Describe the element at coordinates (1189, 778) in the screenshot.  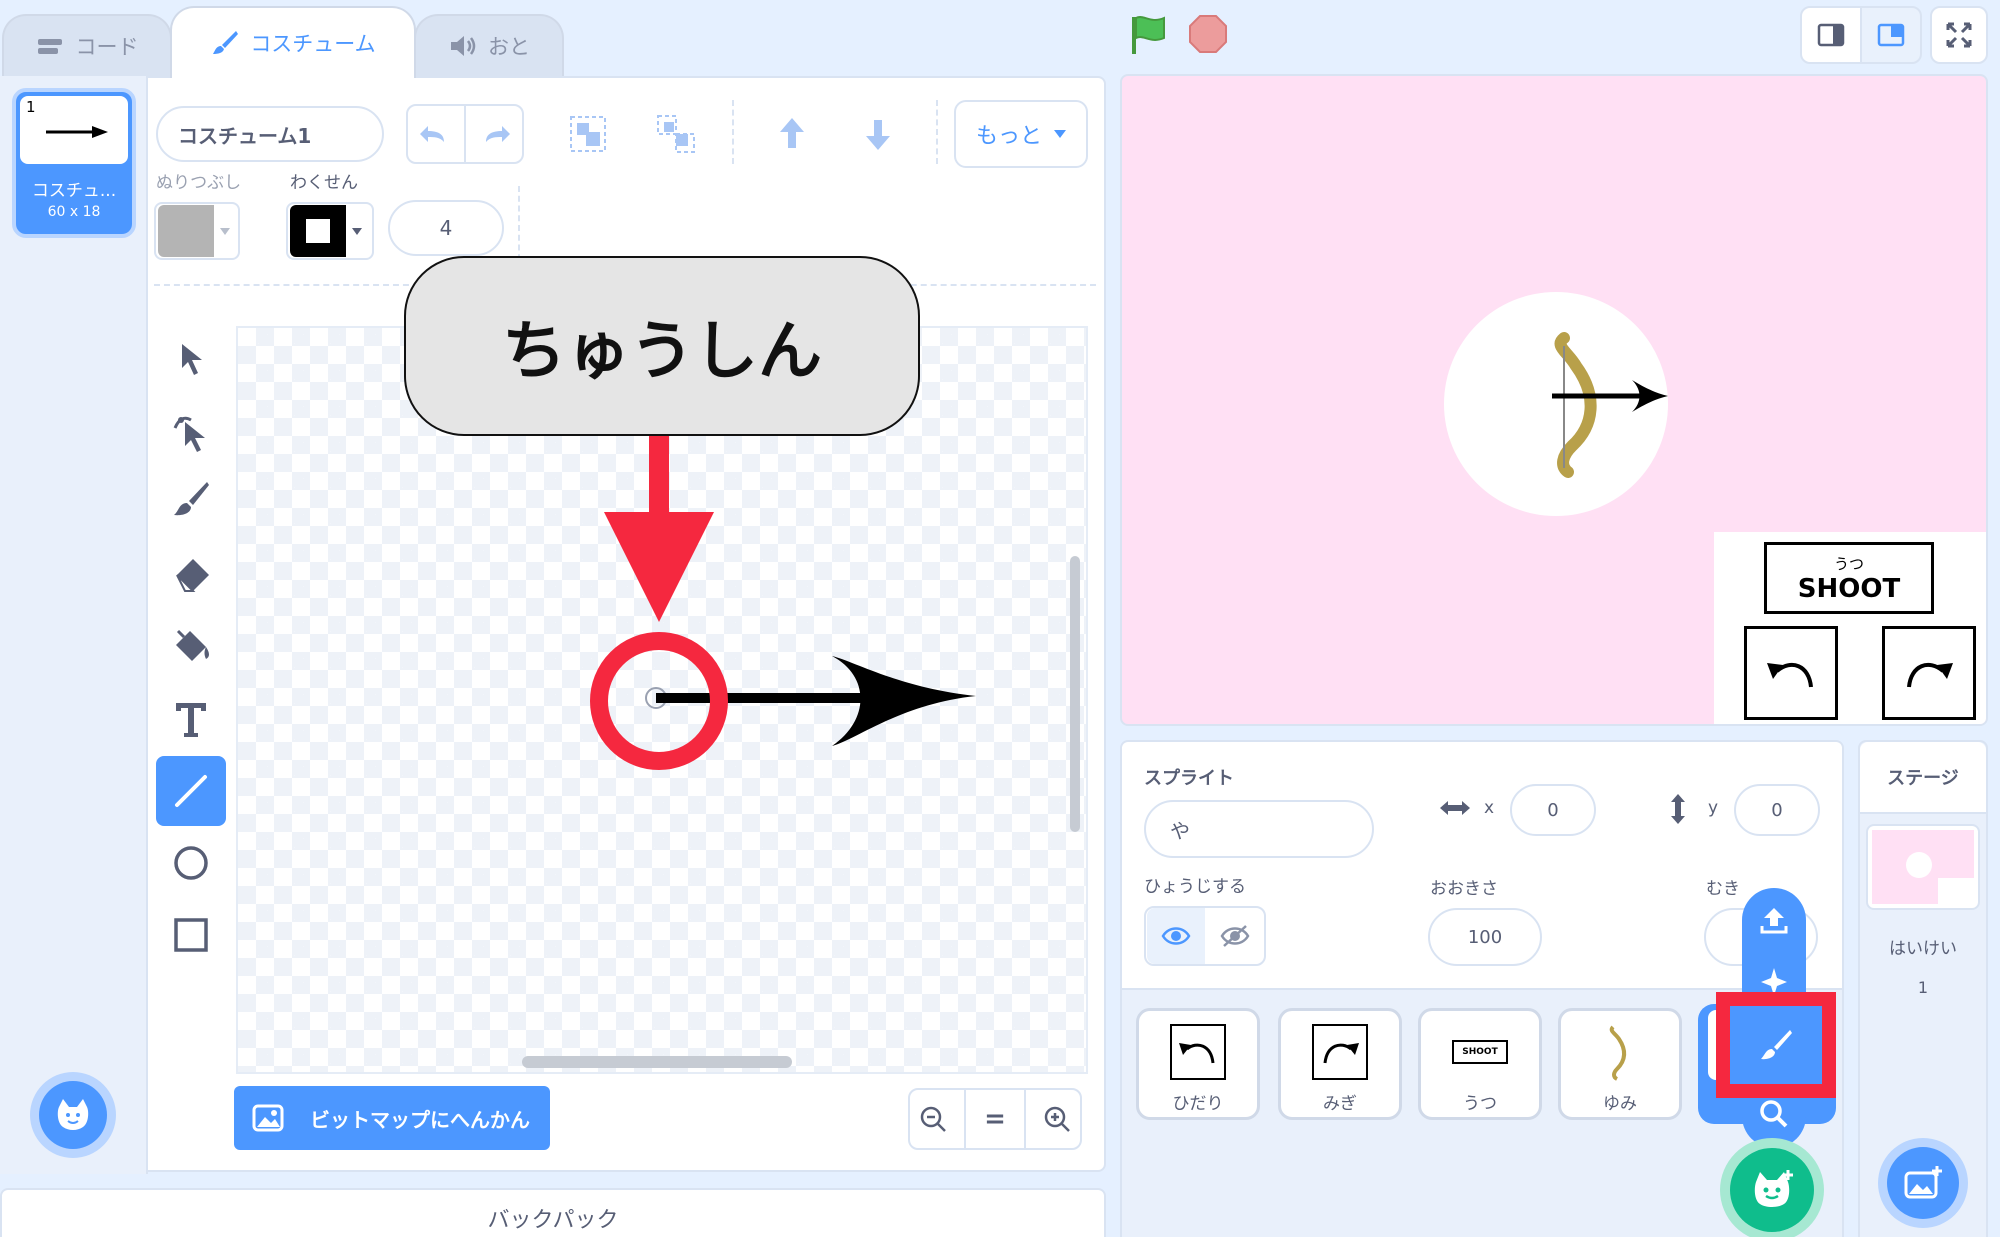
I see `sprite-section-label: スプライト` at that location.